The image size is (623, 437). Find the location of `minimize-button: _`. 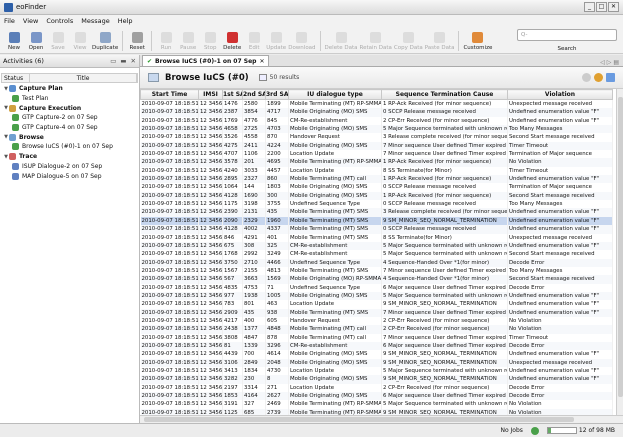

minimize-button: _ is located at coordinates (589, 7).